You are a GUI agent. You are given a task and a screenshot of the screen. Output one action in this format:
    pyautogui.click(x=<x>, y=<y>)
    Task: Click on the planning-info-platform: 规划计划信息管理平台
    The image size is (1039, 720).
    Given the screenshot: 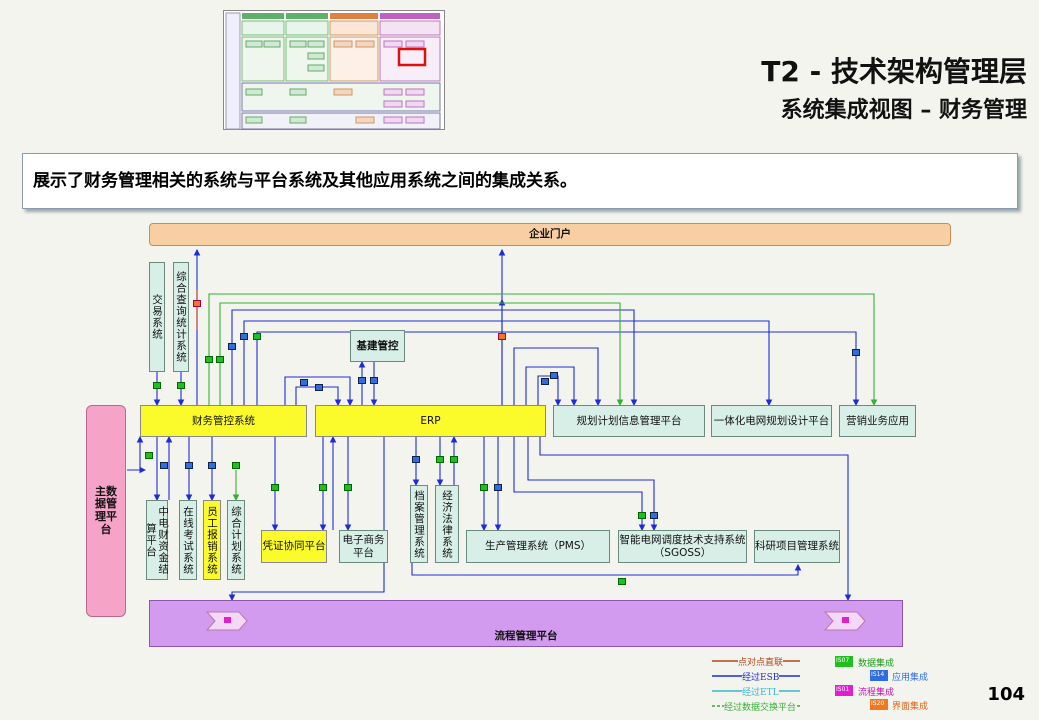 What is the action you would take?
    pyautogui.click(x=629, y=421)
    